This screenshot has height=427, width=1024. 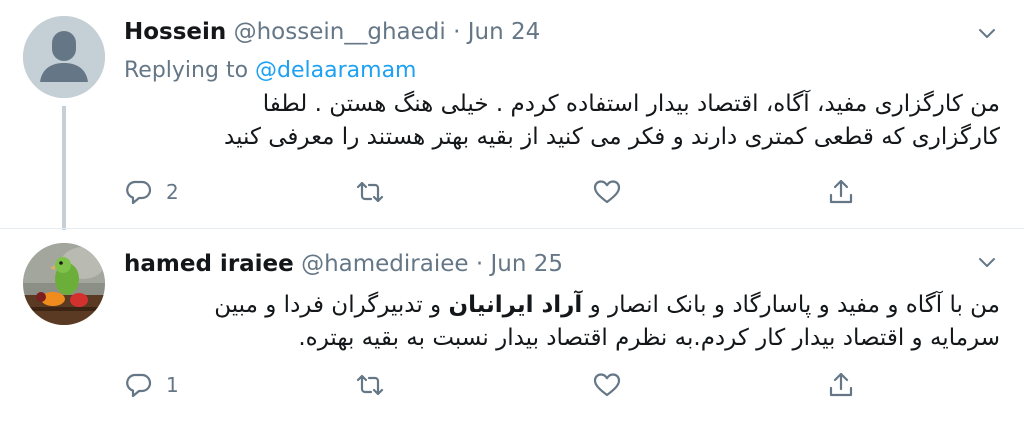 I want to click on reply-button: 2, so click(x=151, y=192).